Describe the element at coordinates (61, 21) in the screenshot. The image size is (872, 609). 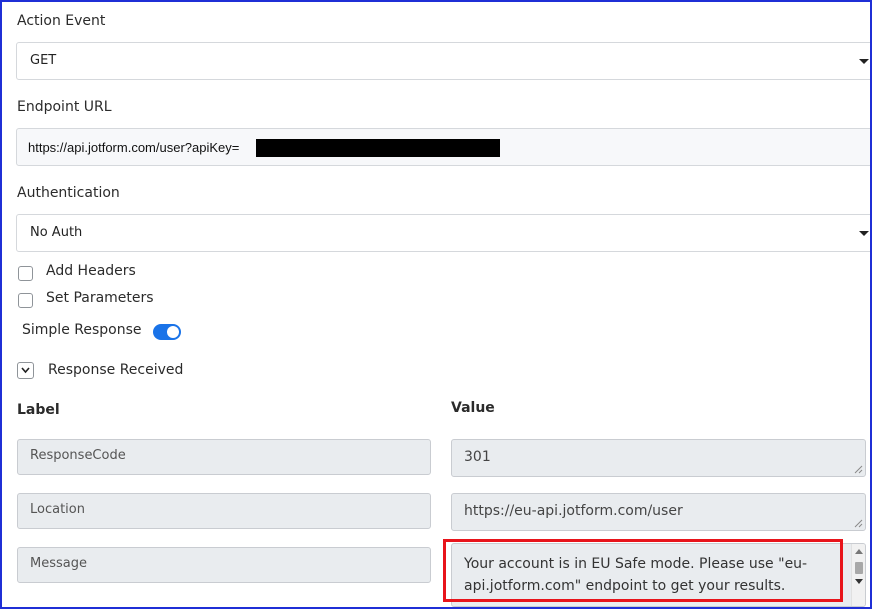
I see `action-event-label: Action Event` at that location.